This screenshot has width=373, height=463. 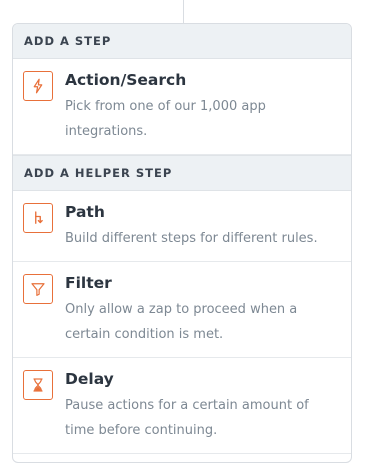 I want to click on item-title: Path, so click(x=85, y=212).